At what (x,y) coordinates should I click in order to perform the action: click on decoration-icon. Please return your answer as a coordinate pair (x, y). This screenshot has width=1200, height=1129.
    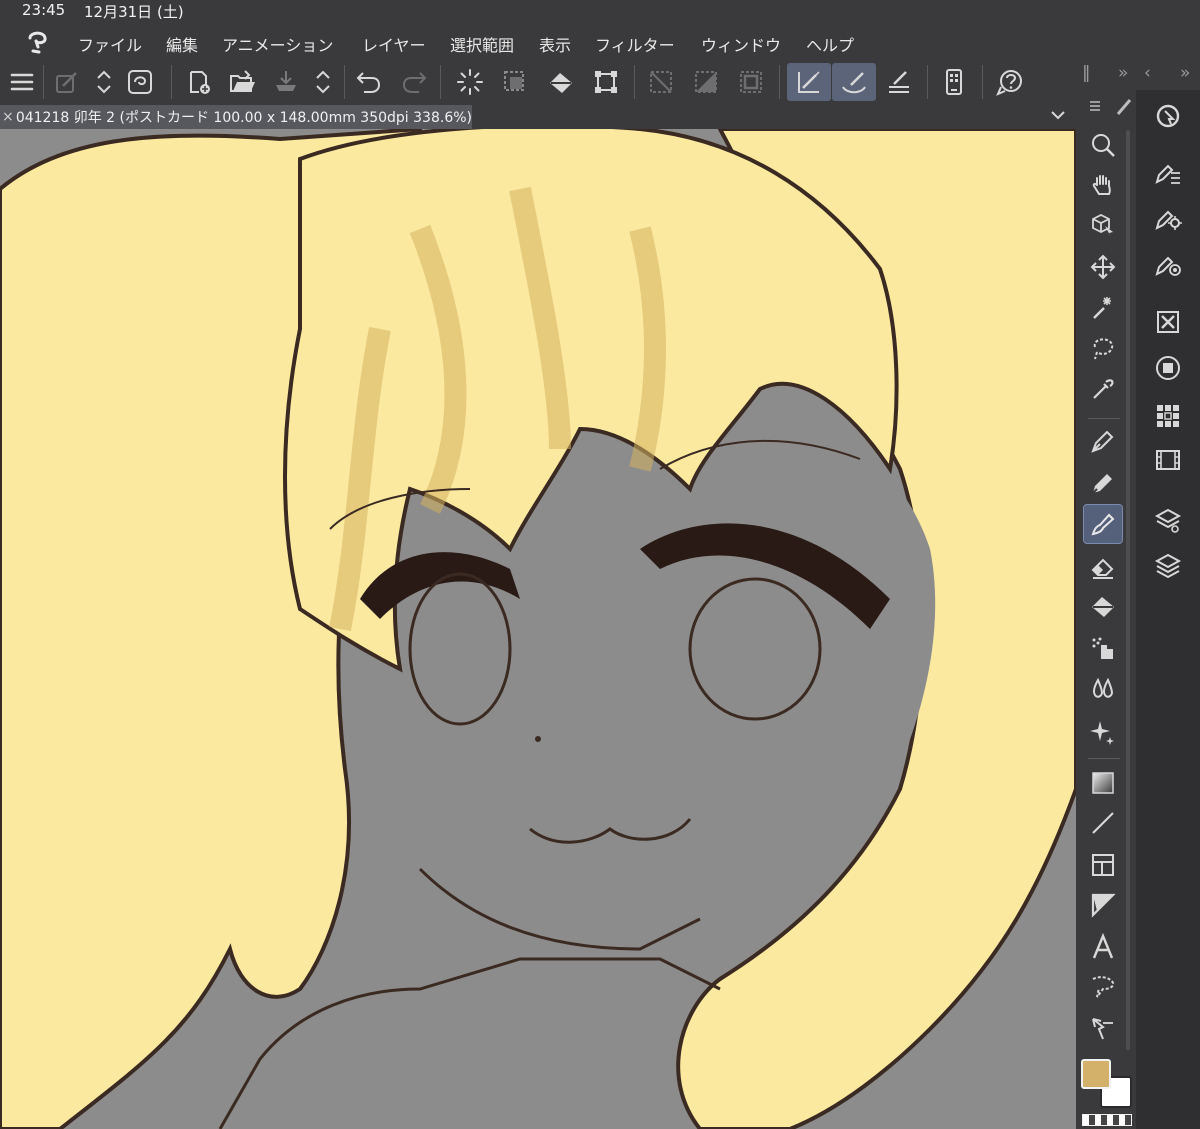
    Looking at the image, I should click on (1103, 731).